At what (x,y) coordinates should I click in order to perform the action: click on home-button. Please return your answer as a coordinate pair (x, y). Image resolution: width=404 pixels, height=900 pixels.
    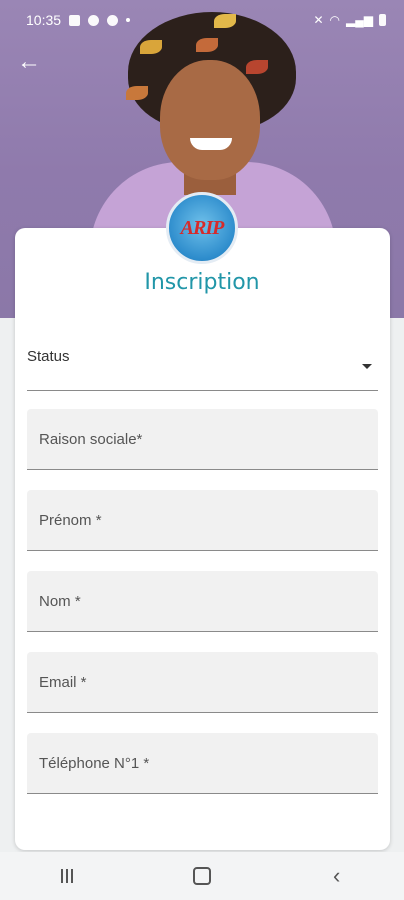
    Looking at the image, I should click on (202, 876).